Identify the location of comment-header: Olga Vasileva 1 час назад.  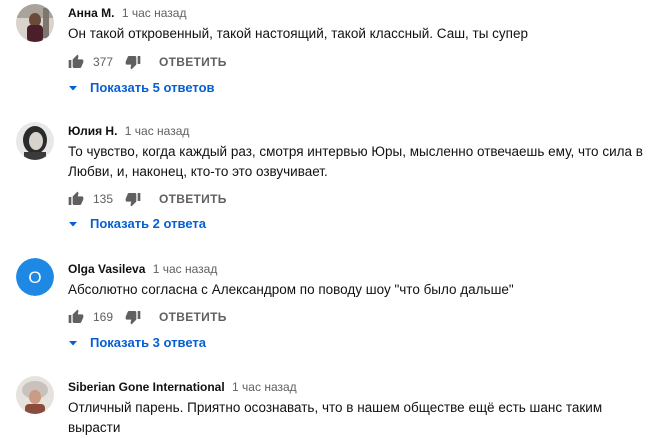
(142, 269).